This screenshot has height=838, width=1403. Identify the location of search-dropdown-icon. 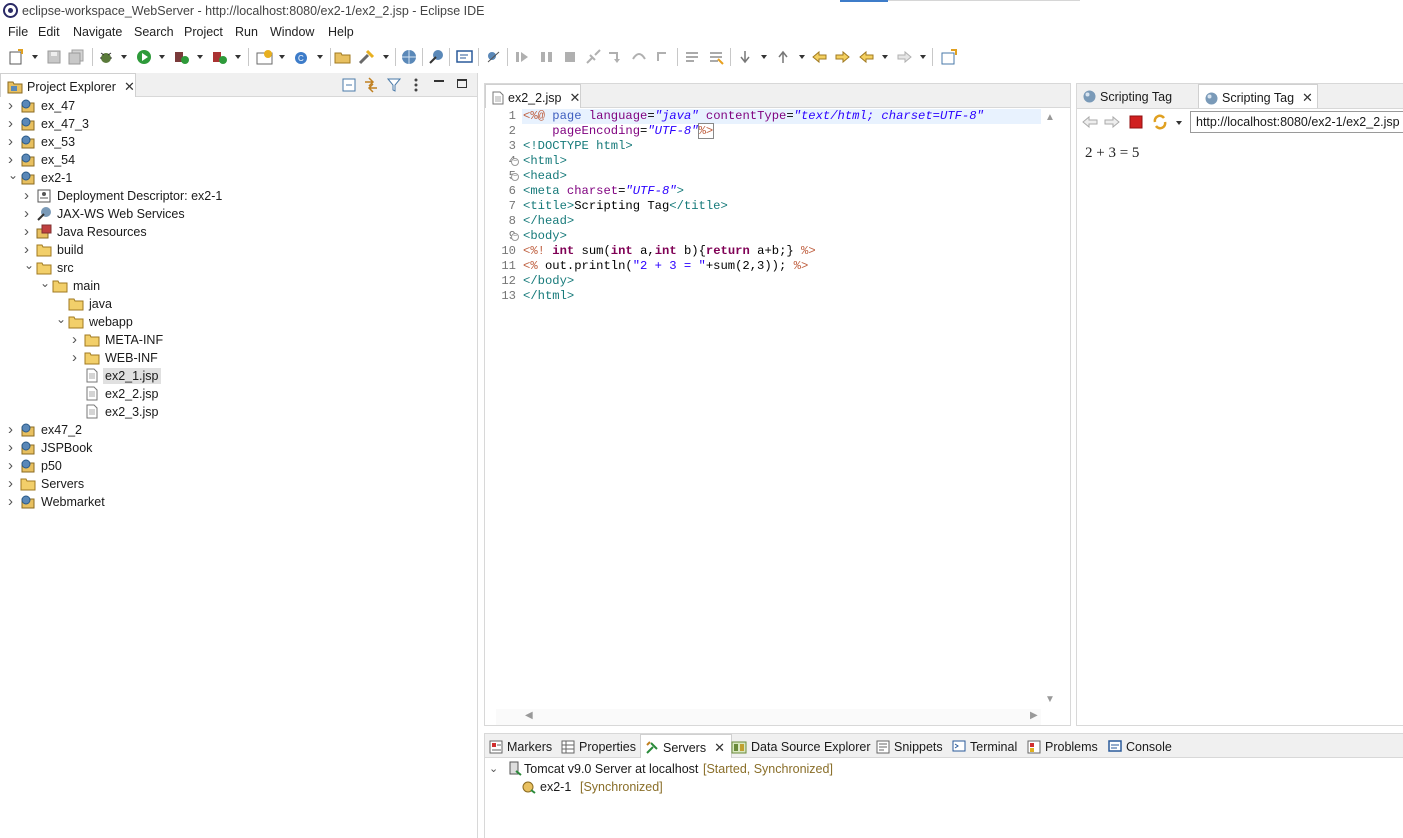
(386, 57).